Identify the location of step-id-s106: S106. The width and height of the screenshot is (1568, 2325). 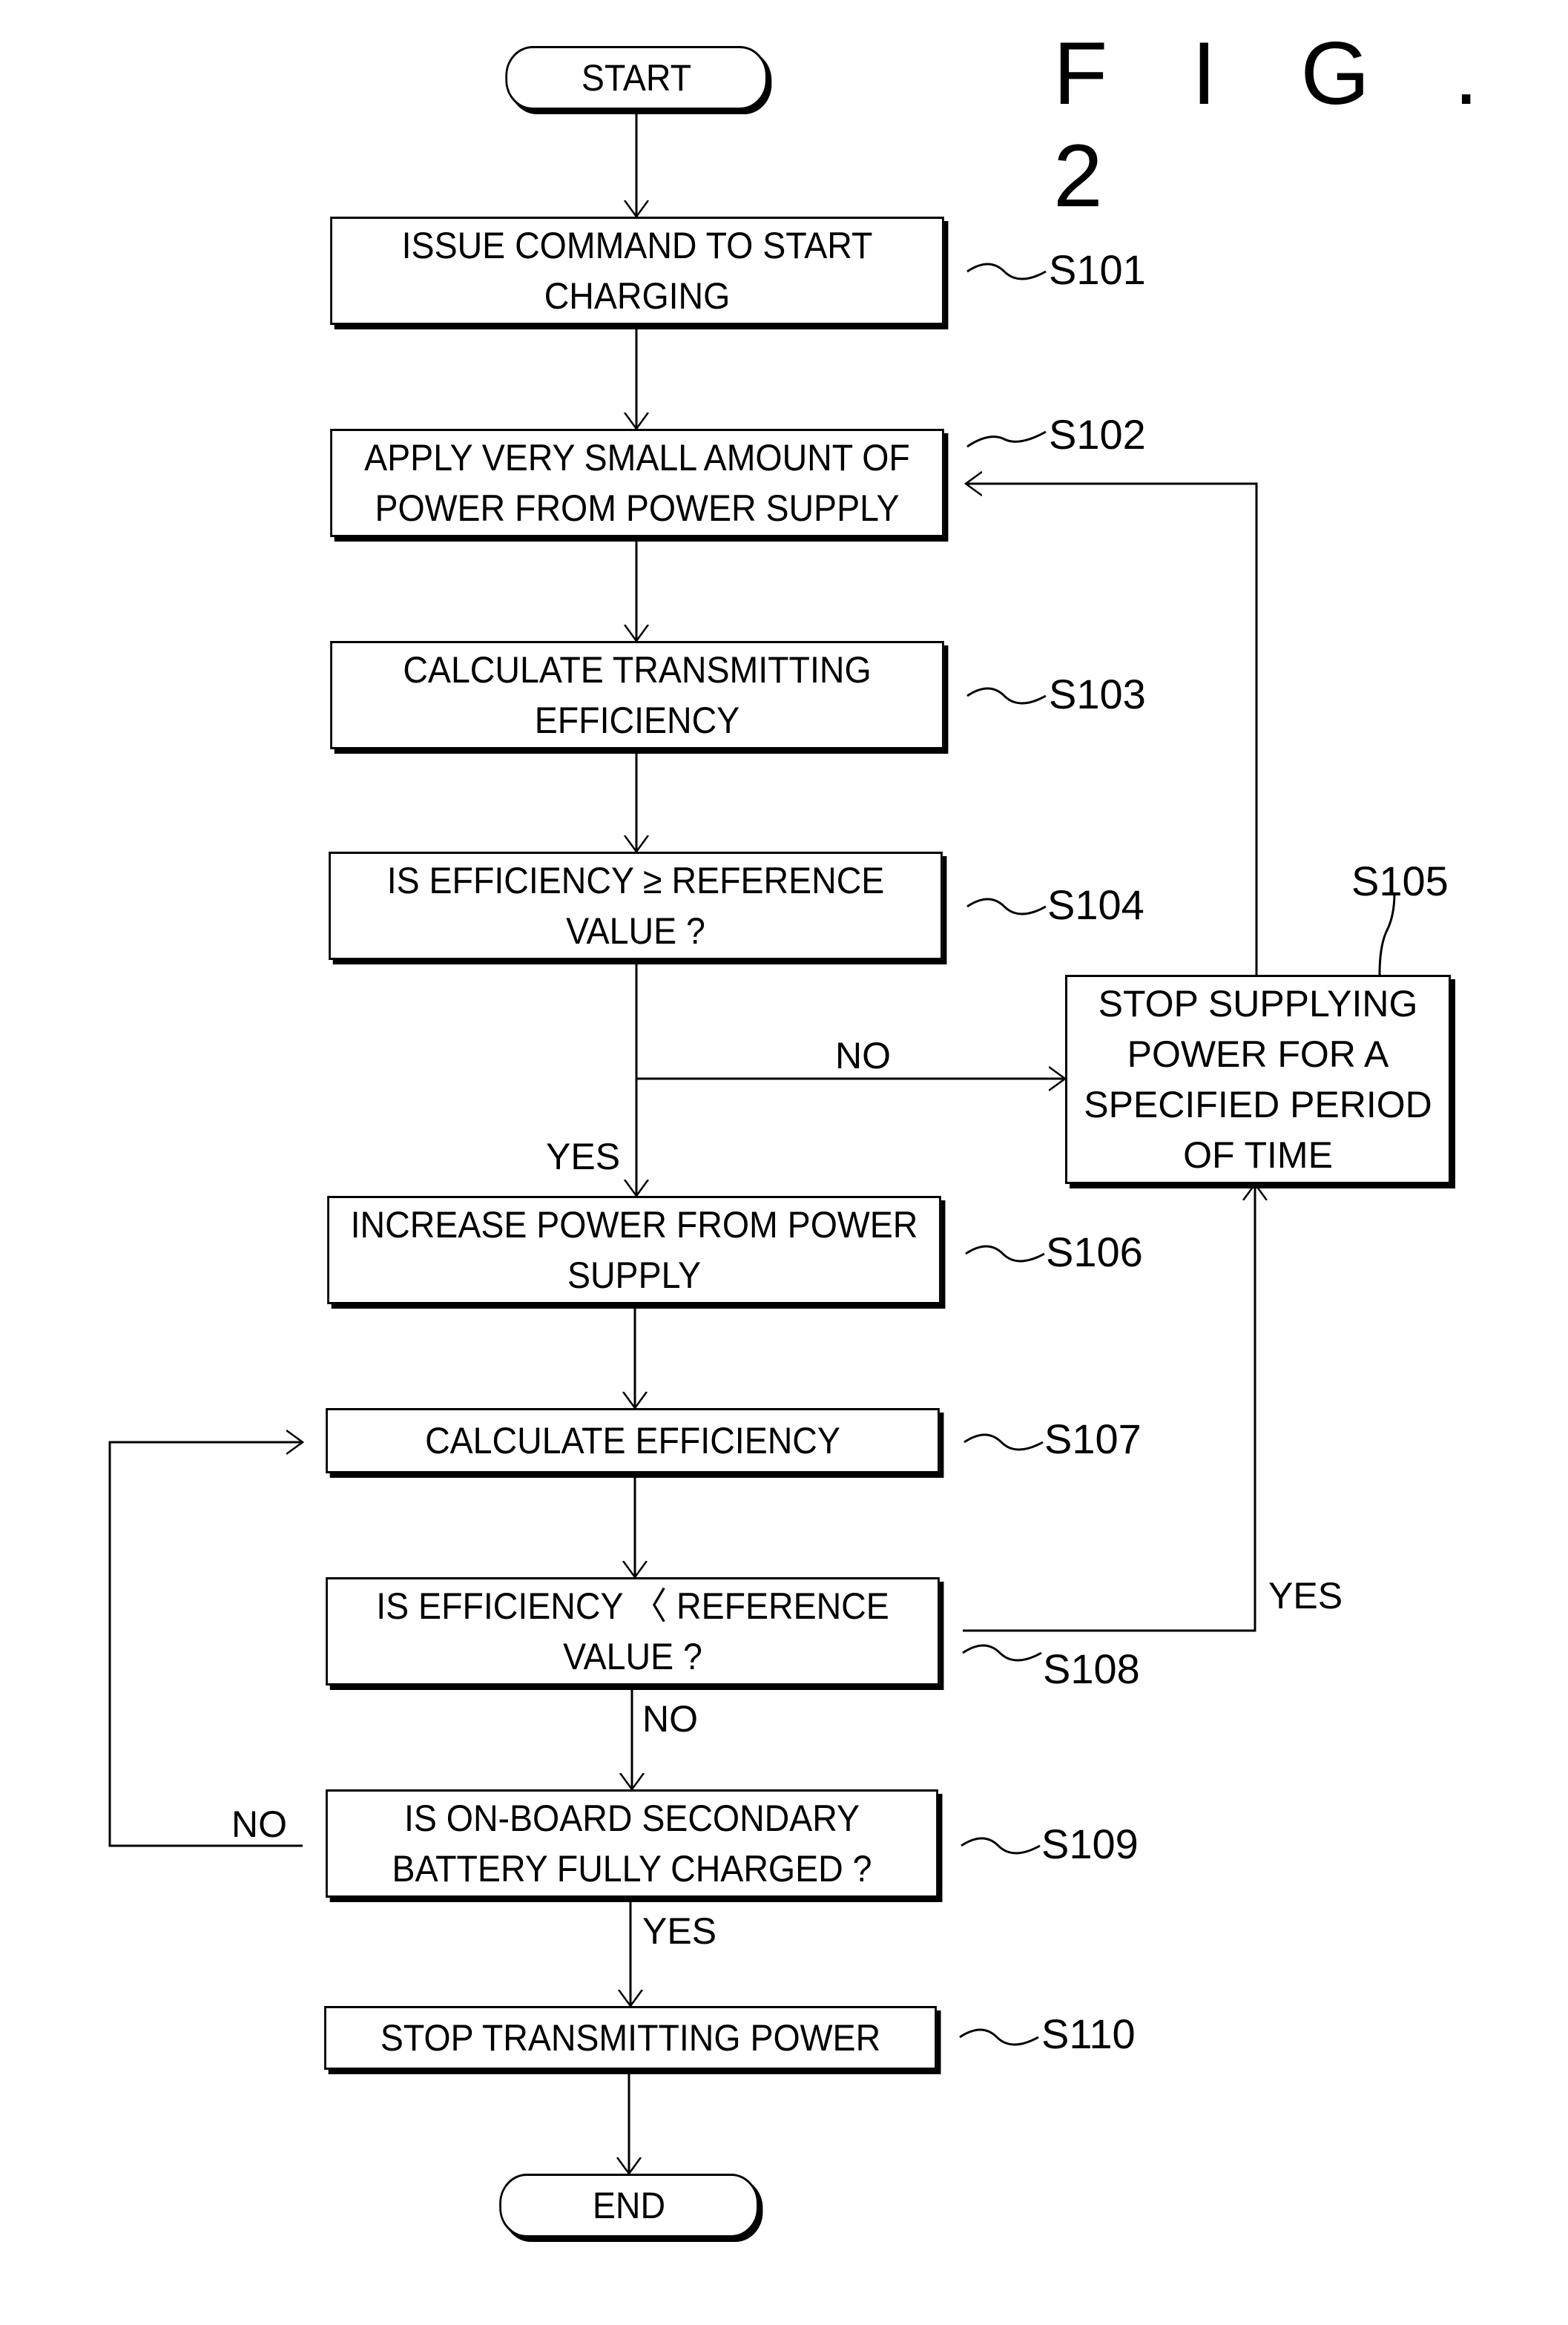
(1094, 1252).